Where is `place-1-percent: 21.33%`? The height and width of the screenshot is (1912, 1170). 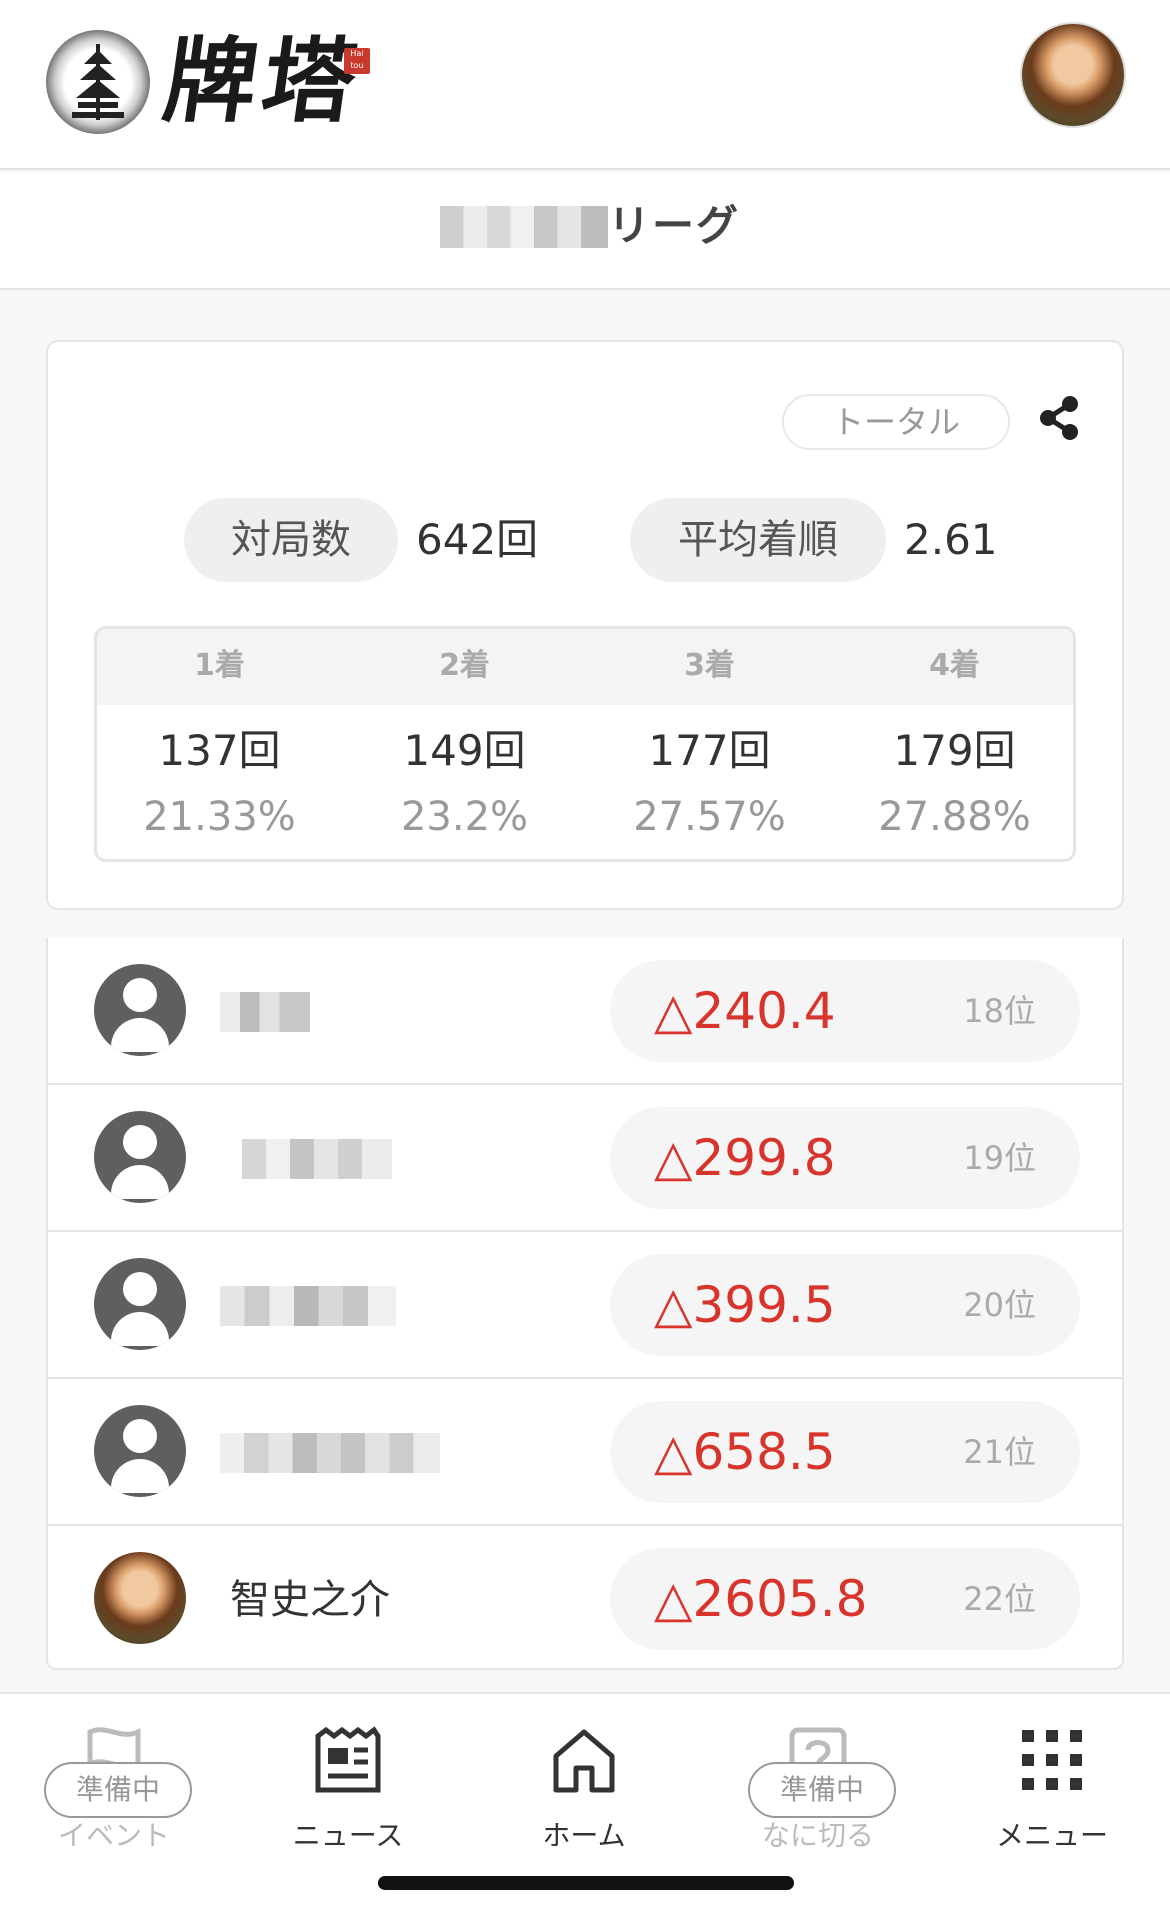 place-1-percent: 21.33% is located at coordinates (219, 817).